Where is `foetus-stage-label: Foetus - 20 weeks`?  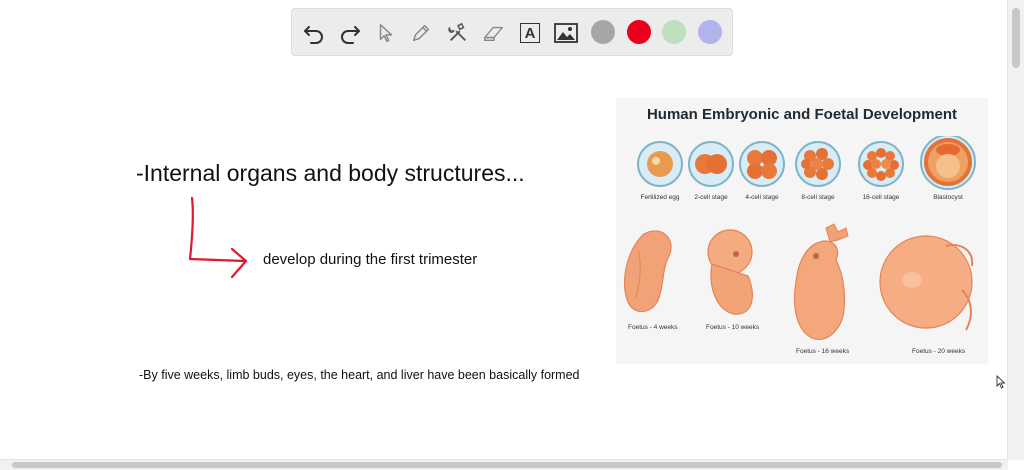
foetus-stage-label: Foetus - 20 weeks is located at coordinates (939, 351).